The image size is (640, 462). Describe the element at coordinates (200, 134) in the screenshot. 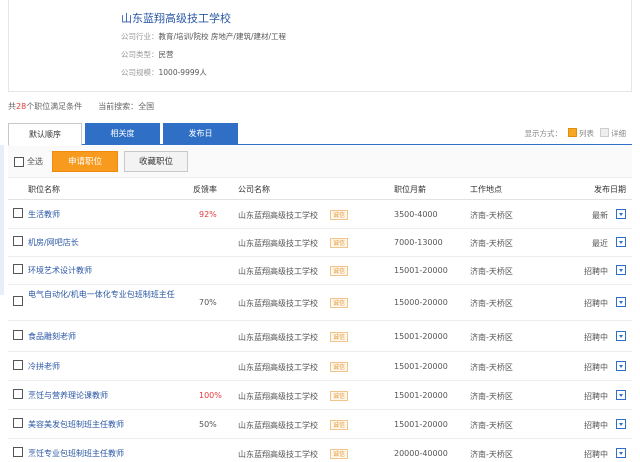

I see `tab-publish-date: 发布日` at that location.